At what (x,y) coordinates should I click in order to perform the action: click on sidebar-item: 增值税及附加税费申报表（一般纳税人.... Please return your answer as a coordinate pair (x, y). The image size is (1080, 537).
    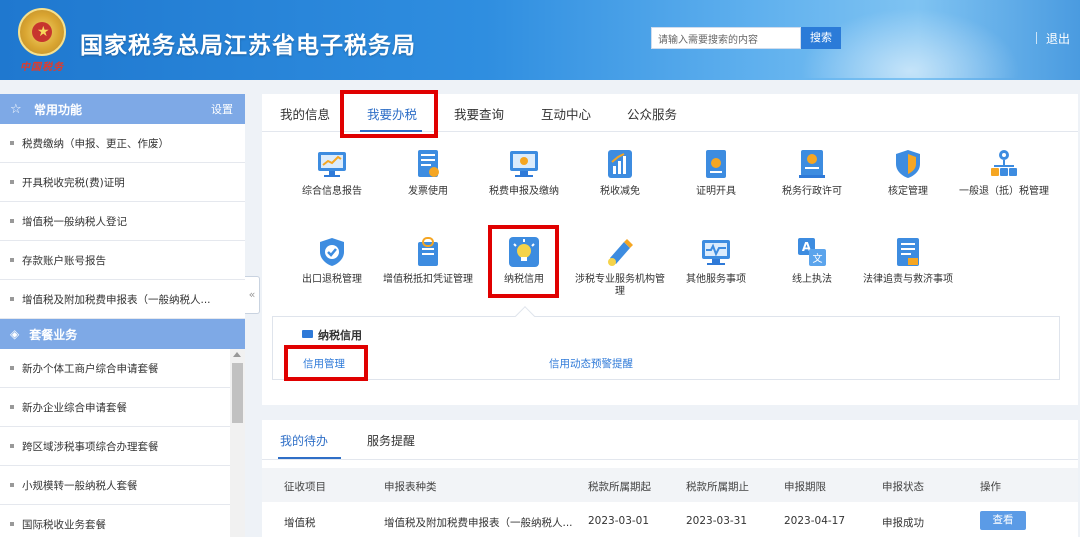
    Looking at the image, I should click on (122, 299).